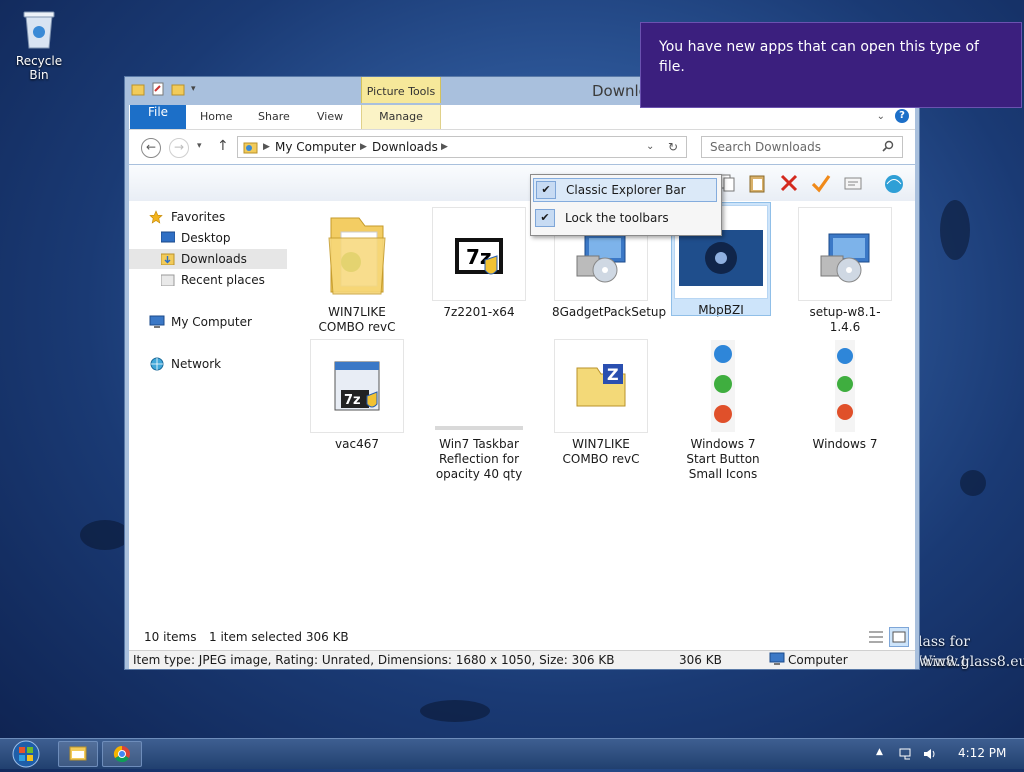  What do you see at coordinates (208, 238) in the screenshot?
I see `nav-desktop: Desktop` at bounding box center [208, 238].